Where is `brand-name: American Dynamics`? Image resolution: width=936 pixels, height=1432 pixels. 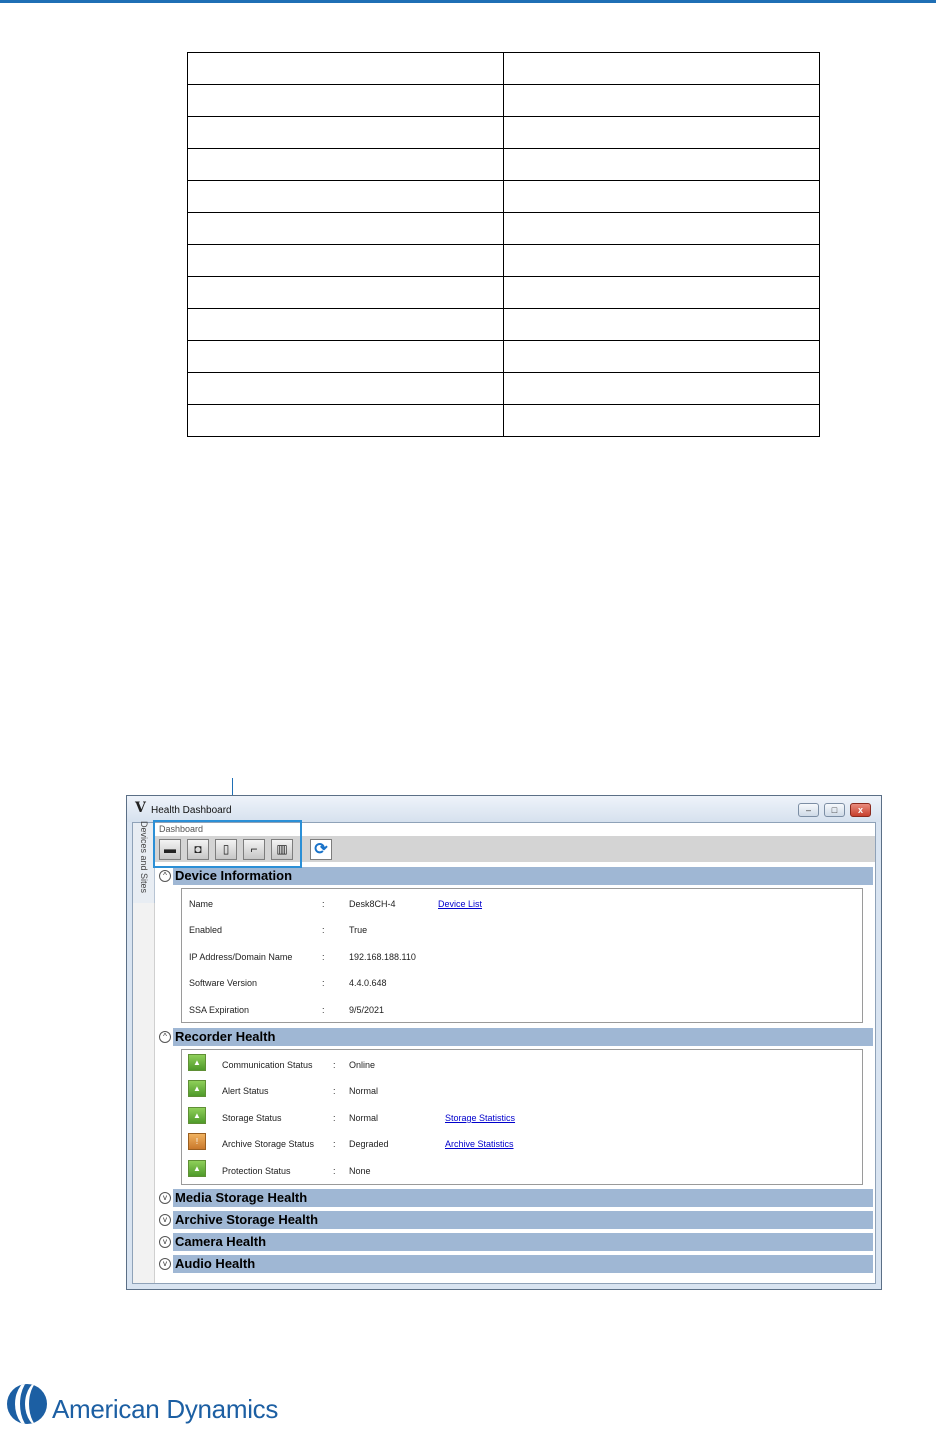 brand-name: American Dynamics is located at coordinates (165, 1409).